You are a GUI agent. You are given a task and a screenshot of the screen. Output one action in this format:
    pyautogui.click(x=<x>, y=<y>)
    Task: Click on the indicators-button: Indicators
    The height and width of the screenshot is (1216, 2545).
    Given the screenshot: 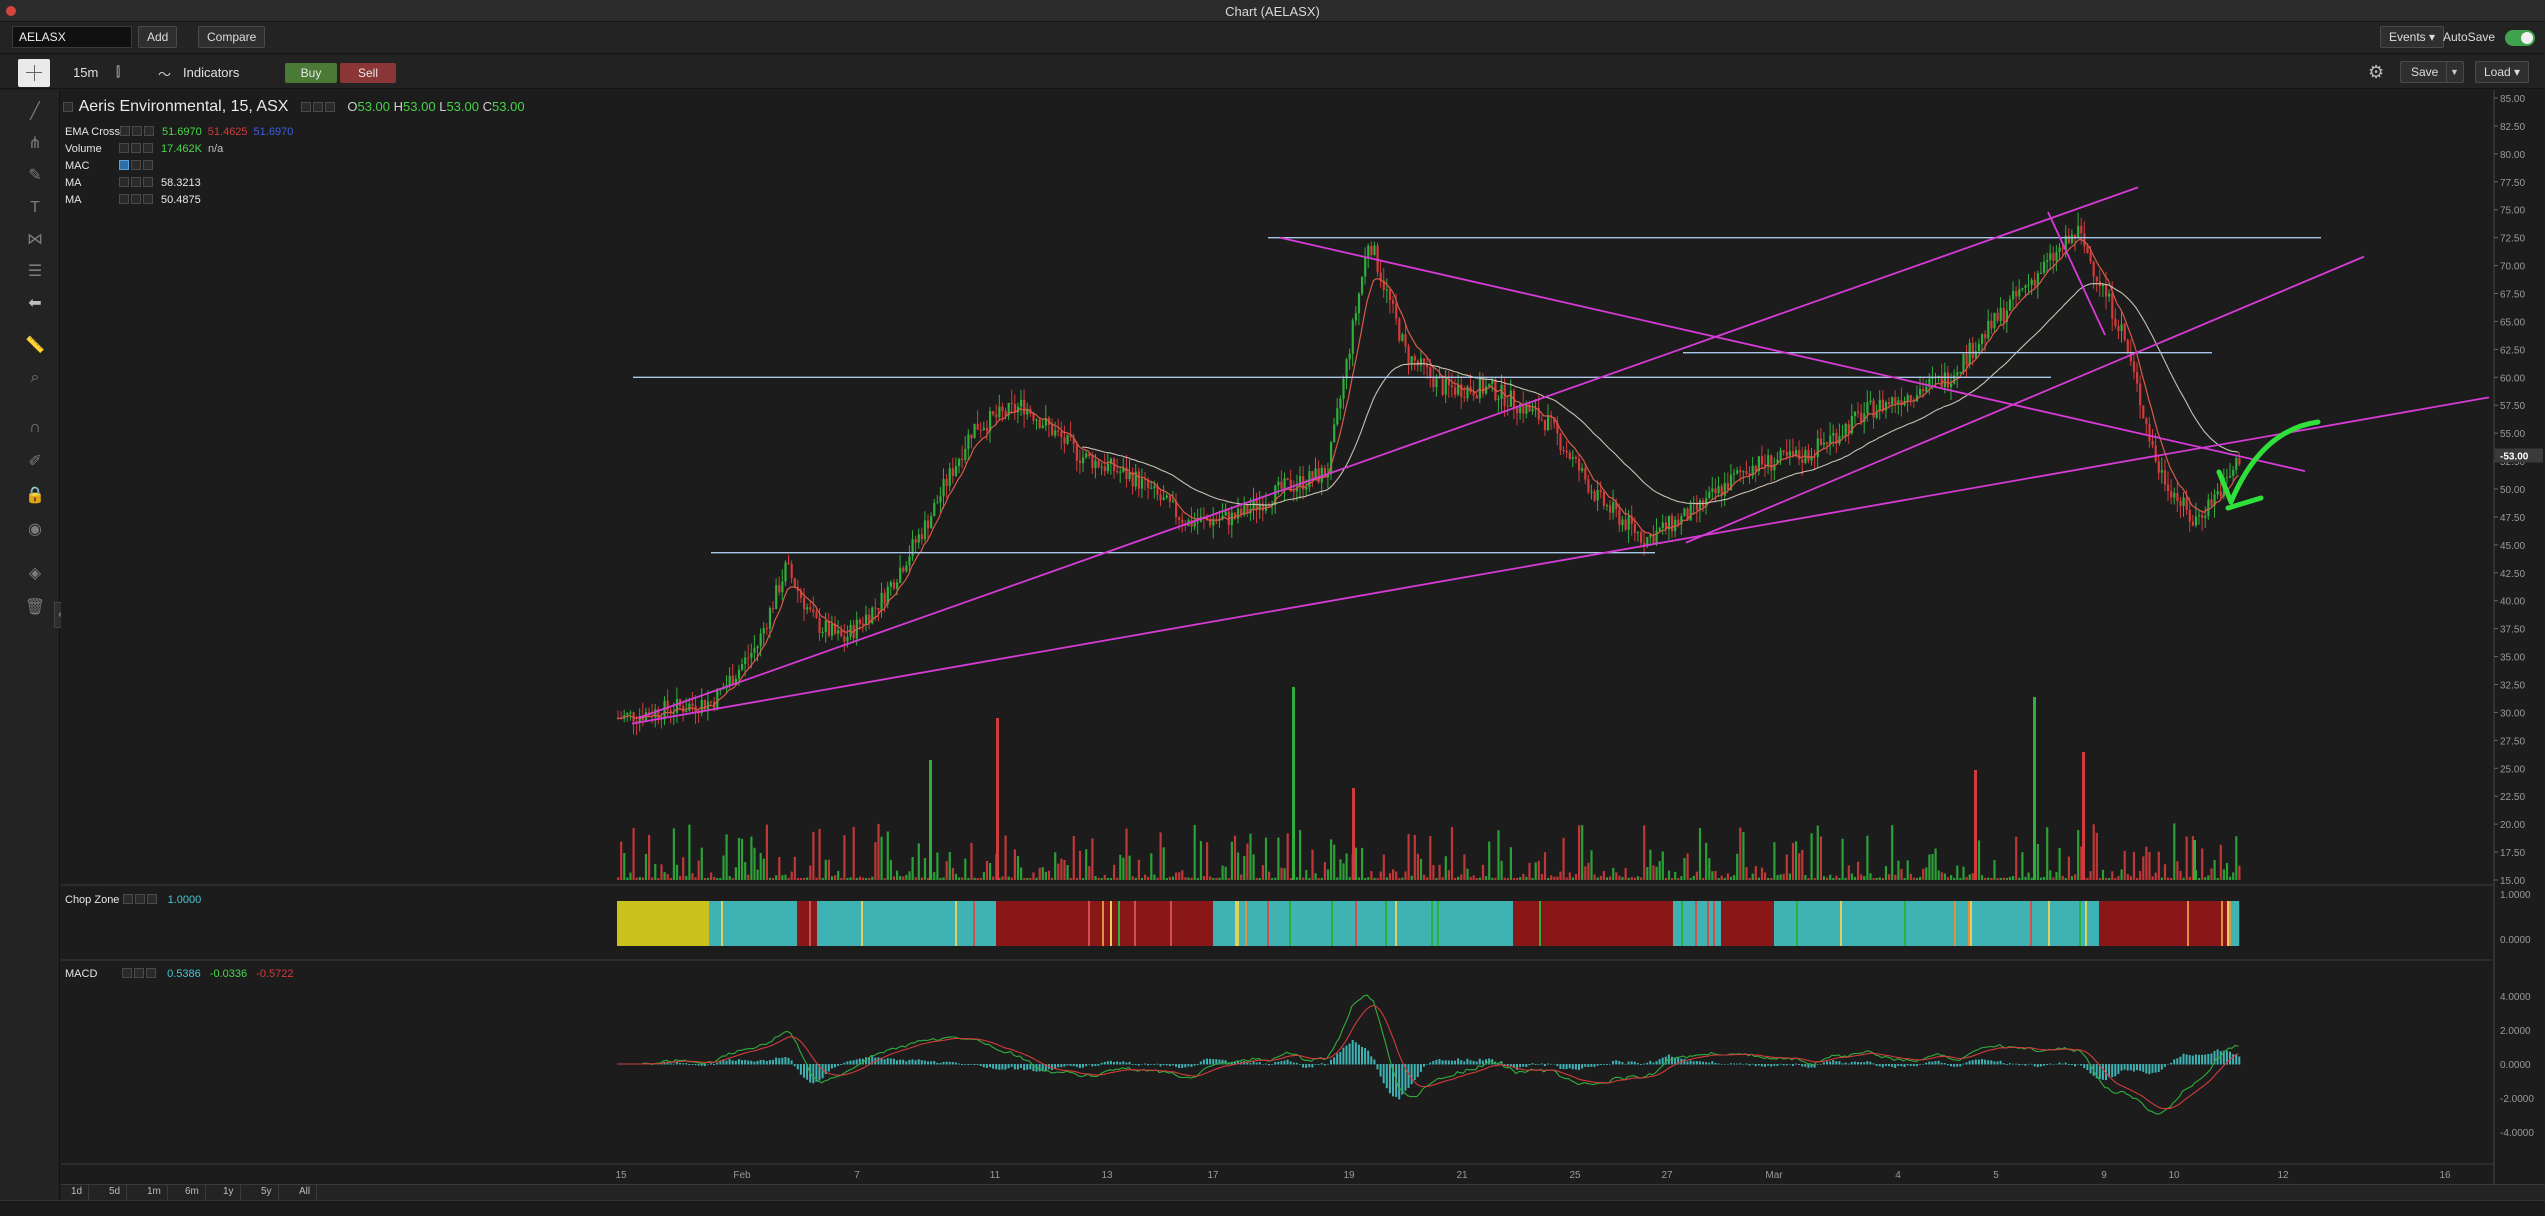 What is the action you would take?
    pyautogui.click(x=211, y=72)
    